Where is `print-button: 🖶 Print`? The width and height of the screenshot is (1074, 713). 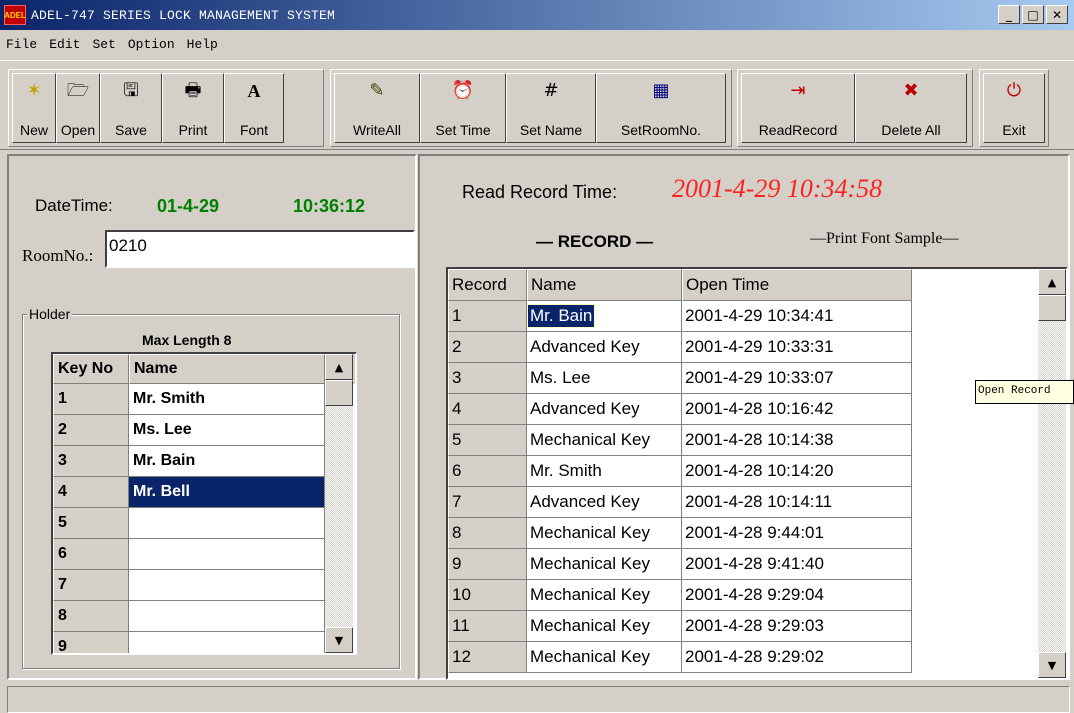 print-button: 🖶 Print is located at coordinates (193, 108).